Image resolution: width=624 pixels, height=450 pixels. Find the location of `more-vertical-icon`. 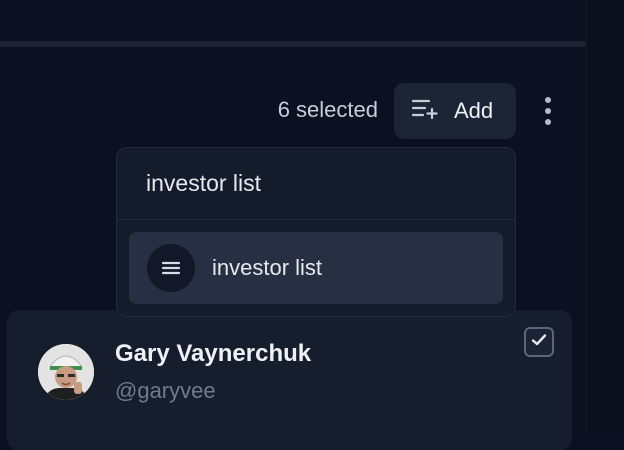

more-vertical-icon is located at coordinates (548, 100).